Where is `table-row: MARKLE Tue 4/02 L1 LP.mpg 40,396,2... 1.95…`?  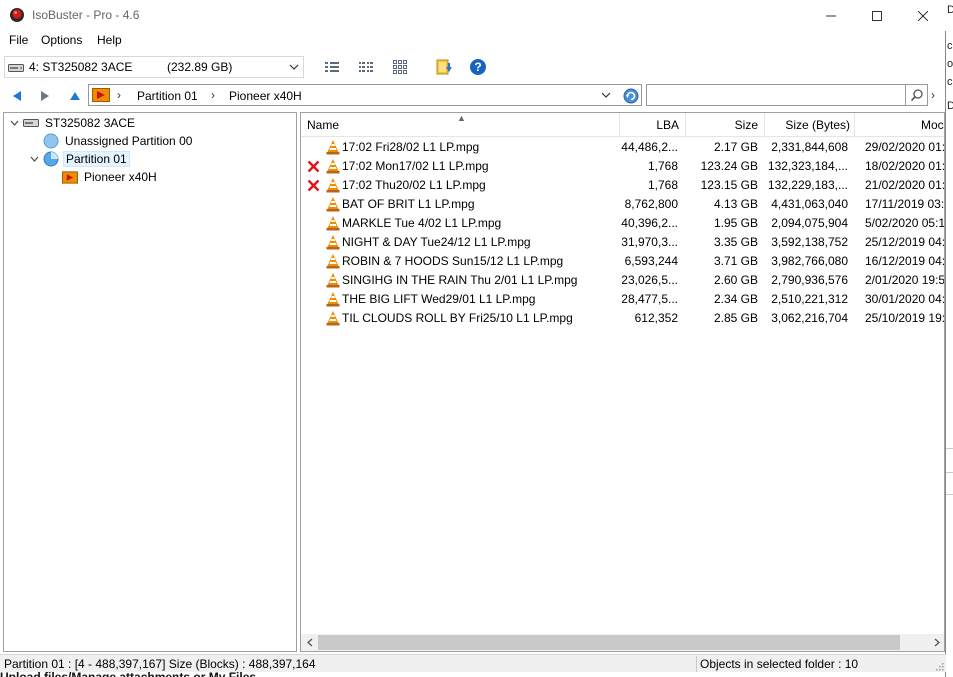
table-row: MARKLE Tue 4/02 L1 LP.mpg 40,396,2... 1.95… is located at coordinates (623, 223).